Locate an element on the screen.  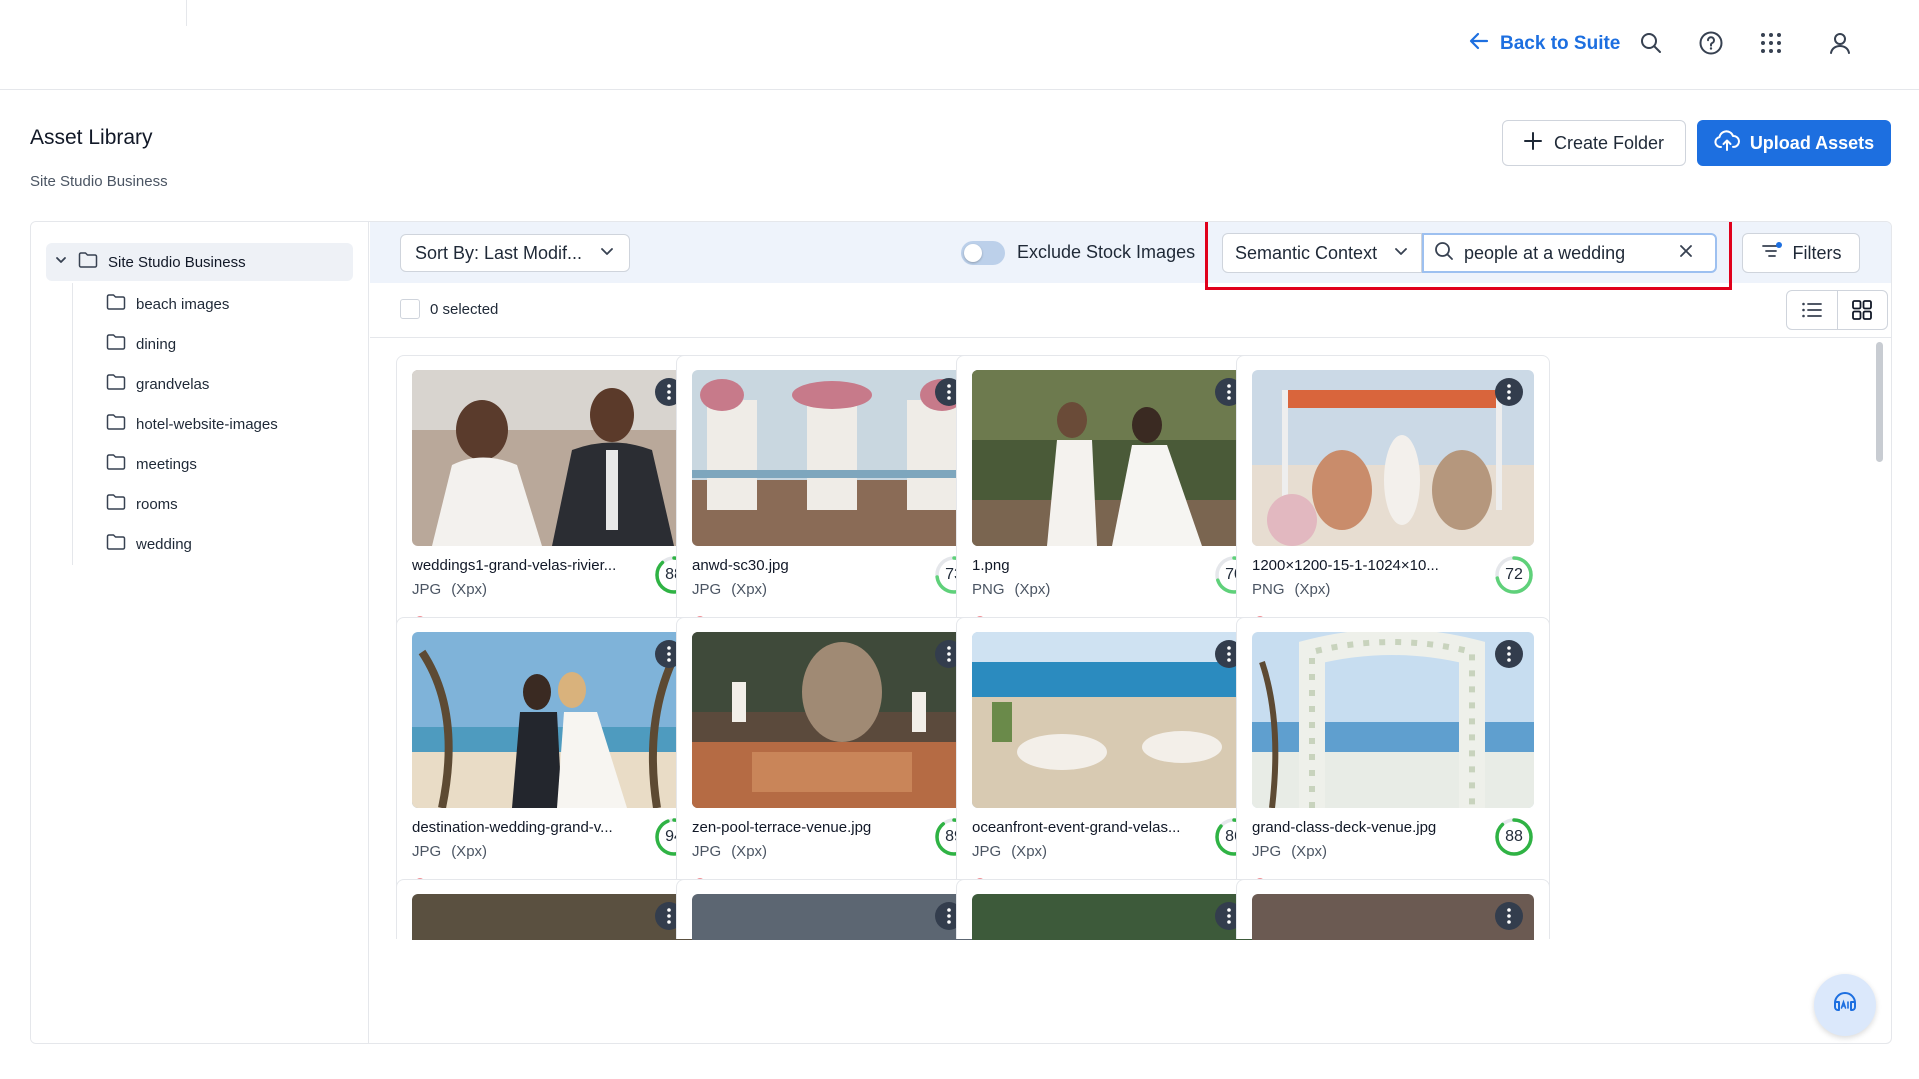
folder-item-meetings: meetings is located at coordinates (151, 464).